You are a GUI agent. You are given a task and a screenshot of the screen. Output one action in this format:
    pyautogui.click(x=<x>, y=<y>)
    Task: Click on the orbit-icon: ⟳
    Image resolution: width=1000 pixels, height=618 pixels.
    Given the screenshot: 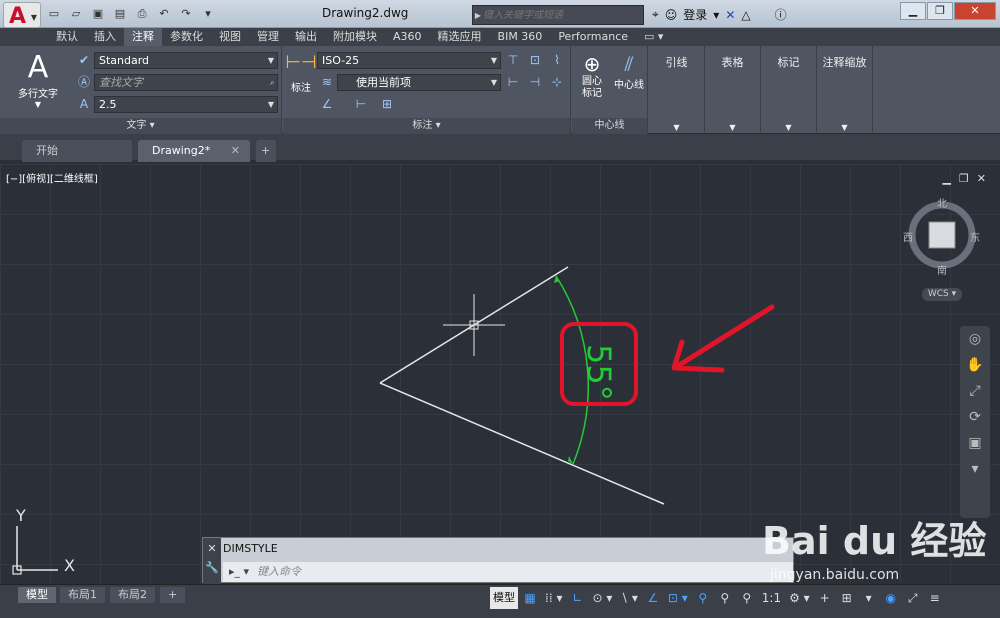 What is the action you would take?
    pyautogui.click(x=975, y=417)
    